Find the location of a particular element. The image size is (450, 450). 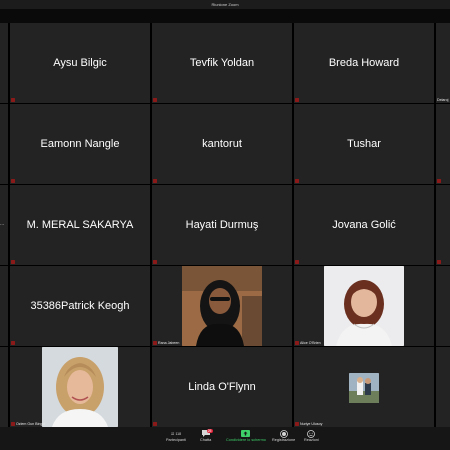

participants-label: Partecipanti is located at coordinates (176, 440).